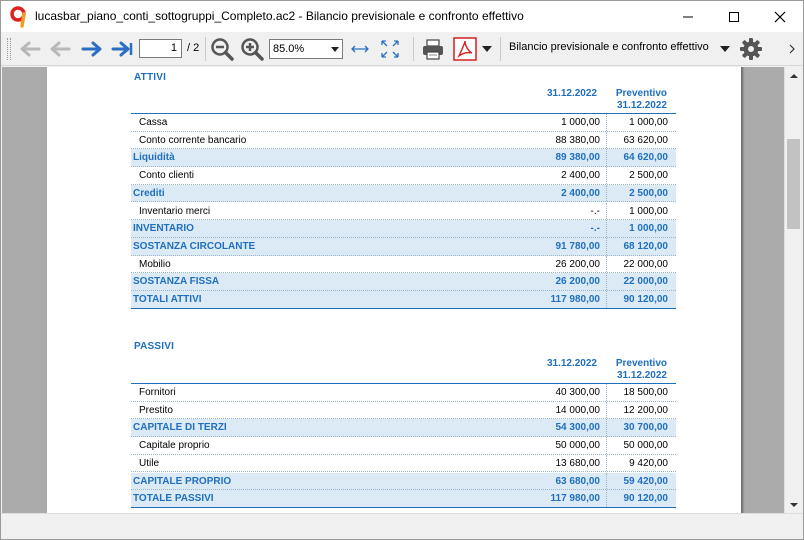 The width and height of the screenshot is (804, 540). Describe the element at coordinates (176, 282) in the screenshot. I see `row-label: SOSTANZA FISSA` at that location.